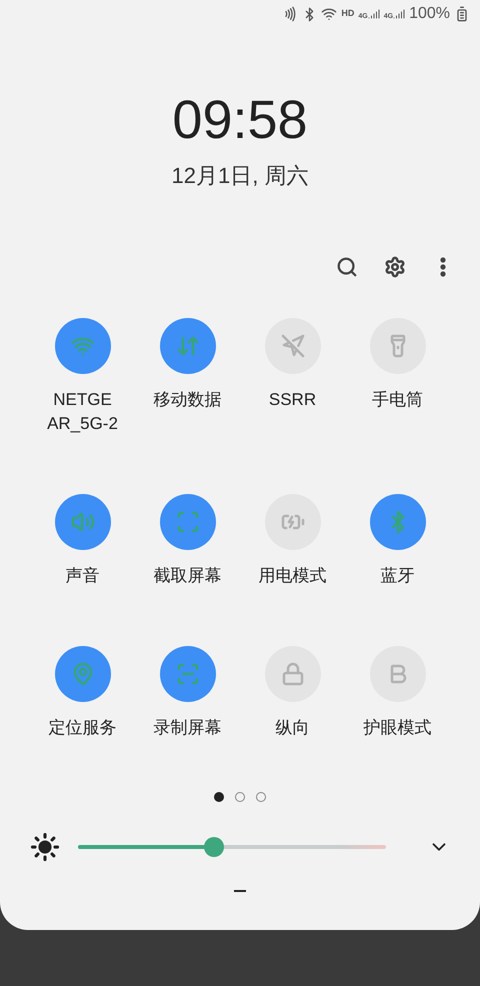 The width and height of the screenshot is (480, 986). Describe the element at coordinates (187, 728) in the screenshot. I see `toggle-label: 录制屏幕` at that location.